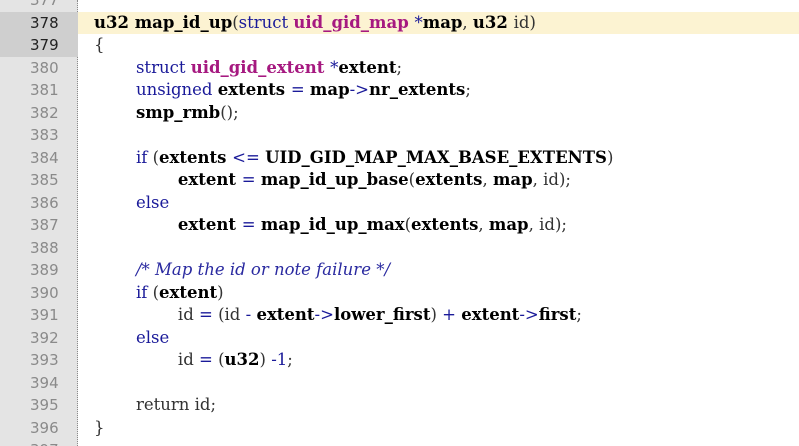 The image size is (799, 446). I want to click on code-line: 380 struct uid_gid_extent *extent;, so click(399, 68).